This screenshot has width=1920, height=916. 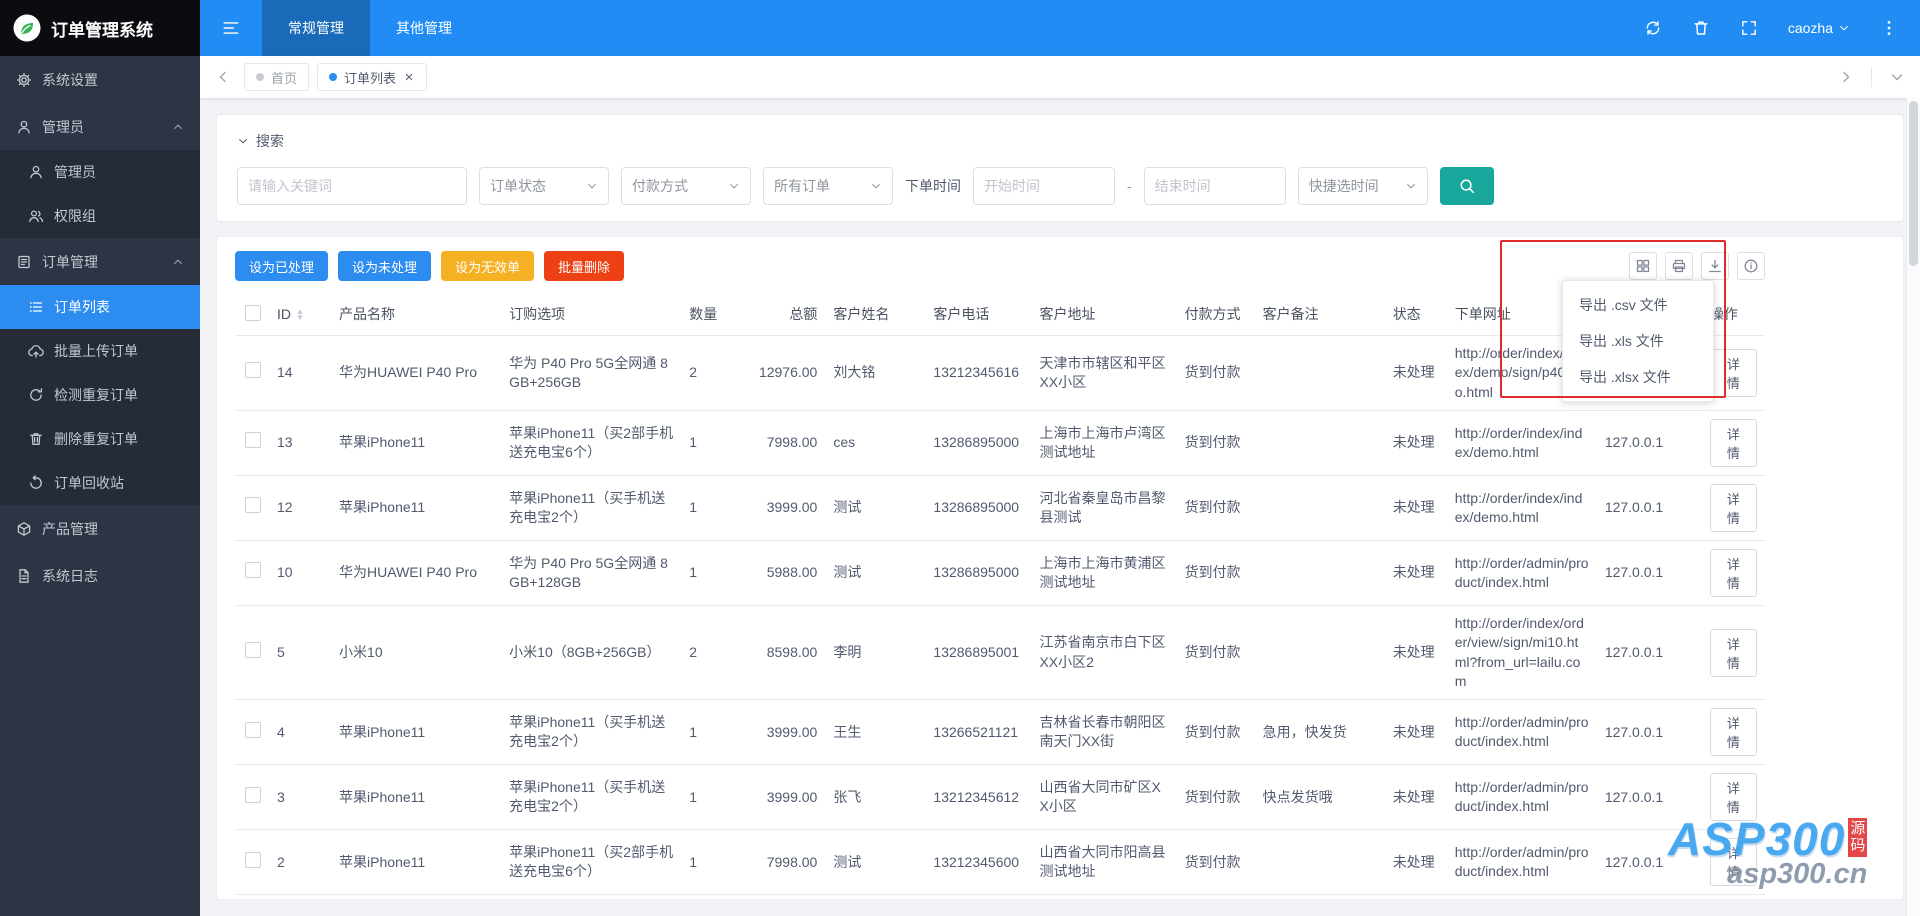 What do you see at coordinates (1319, 314) in the screenshot?
I see `column-header-note: 客户备注` at bounding box center [1319, 314].